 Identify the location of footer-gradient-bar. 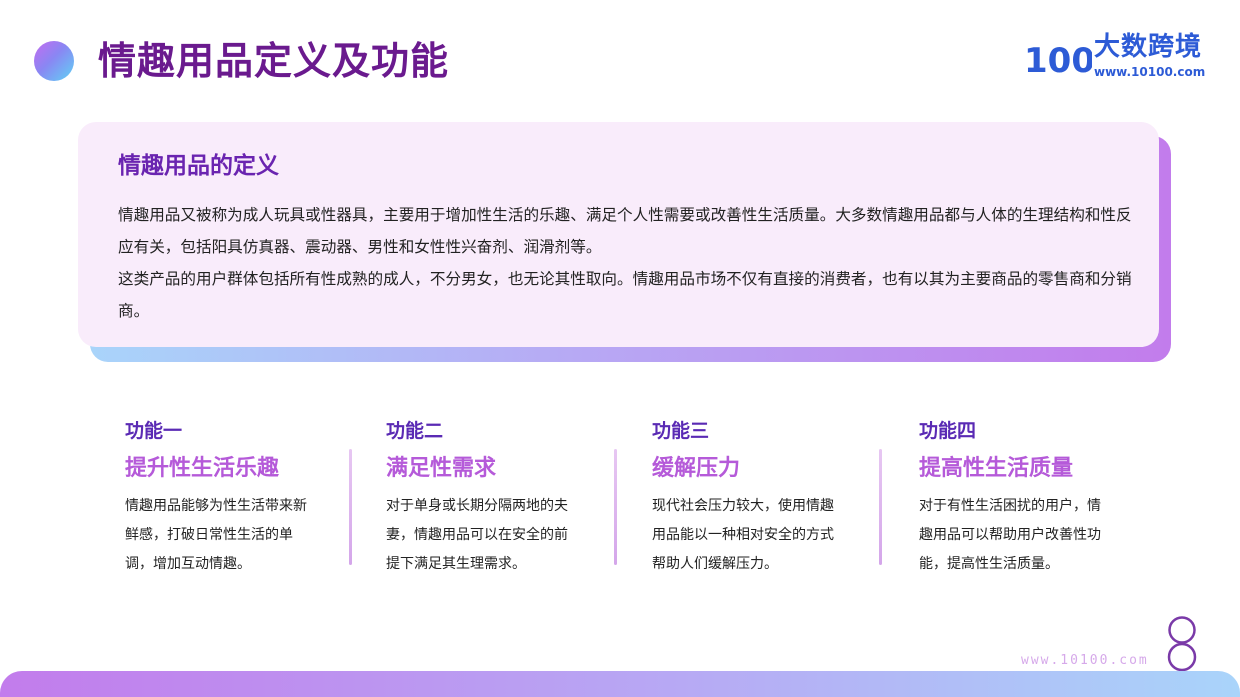
(620, 684).